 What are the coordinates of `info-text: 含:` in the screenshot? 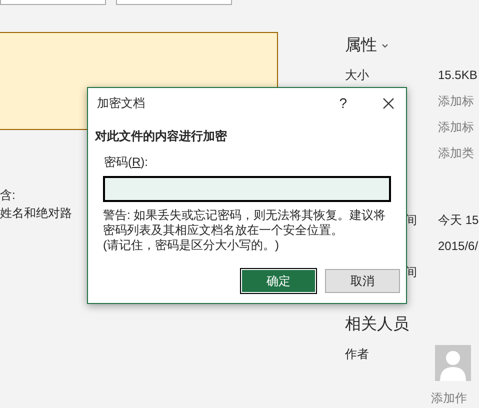 It's located at (8, 195).